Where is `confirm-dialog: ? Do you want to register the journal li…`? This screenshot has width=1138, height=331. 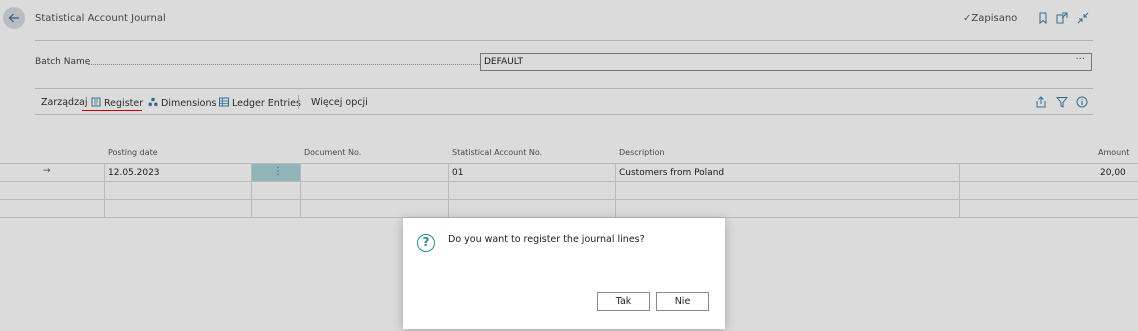
confirm-dialog: ? Do you want to register the journal li… is located at coordinates (564, 273).